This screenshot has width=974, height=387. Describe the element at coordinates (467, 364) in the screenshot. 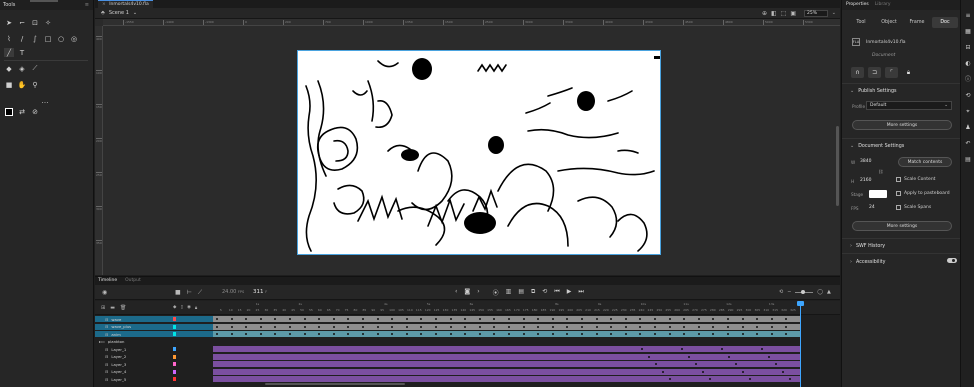

I see `layer-row: ⊟ Layer_3` at that location.